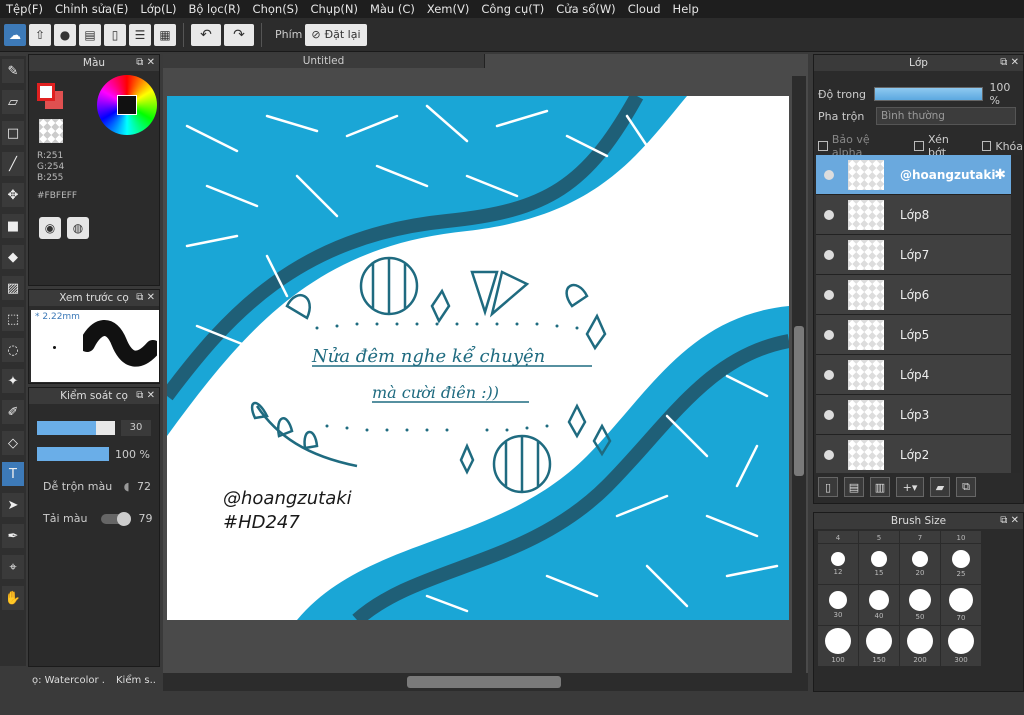  I want to click on canvas-horizontal-scrollbar, so click(485, 682).